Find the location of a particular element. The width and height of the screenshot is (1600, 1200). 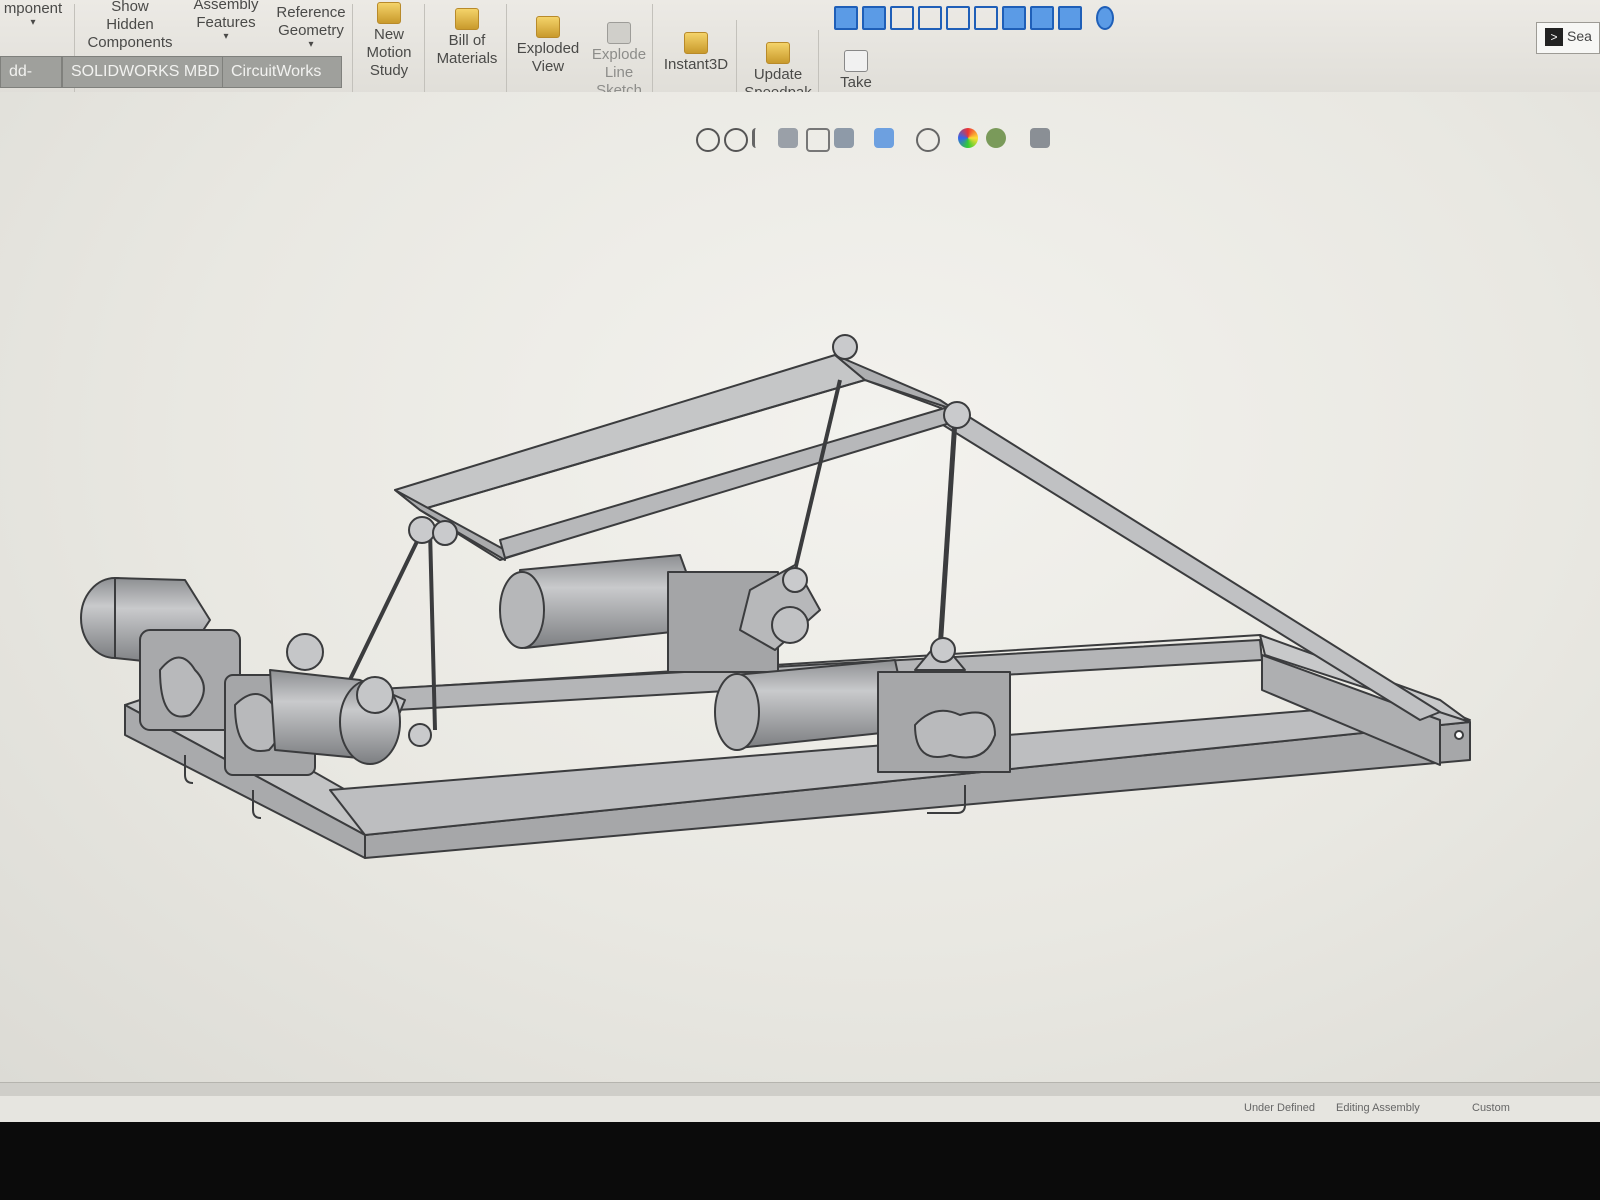

status-definition: Under Defined is located at coordinates (1279, 1108).